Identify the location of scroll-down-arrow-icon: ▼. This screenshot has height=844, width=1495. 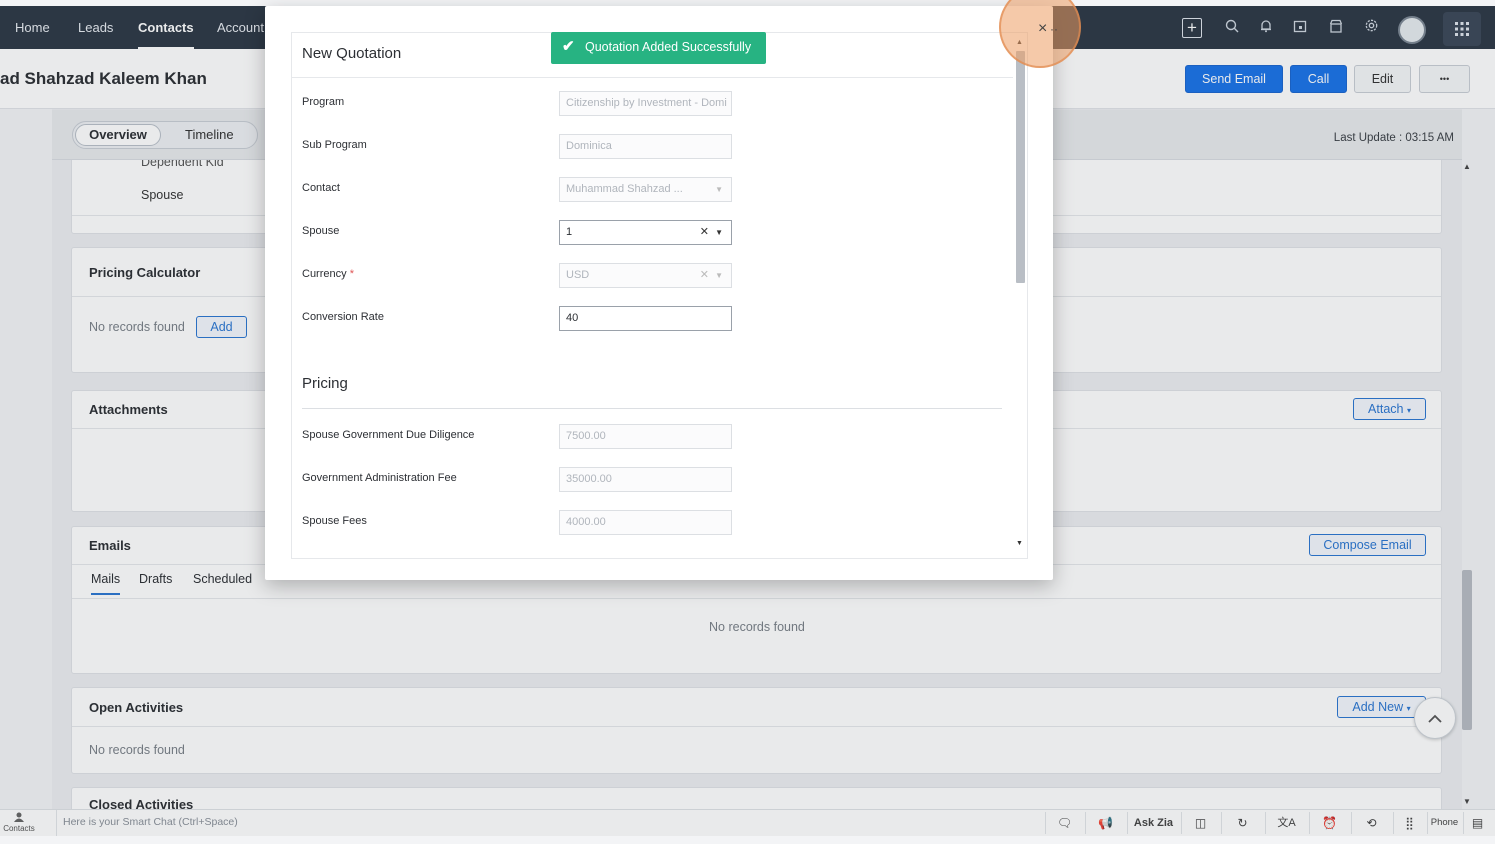
(1019, 543).